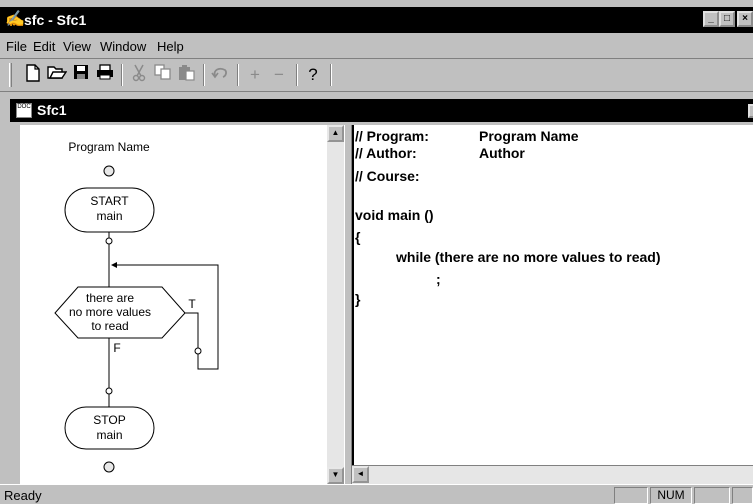  I want to click on menu-bar: File Edit View Window Help, so click(376, 46).